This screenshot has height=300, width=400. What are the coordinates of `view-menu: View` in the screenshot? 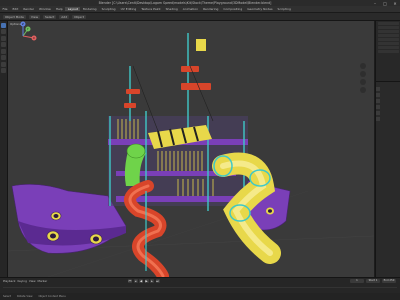 It's located at (34, 16).